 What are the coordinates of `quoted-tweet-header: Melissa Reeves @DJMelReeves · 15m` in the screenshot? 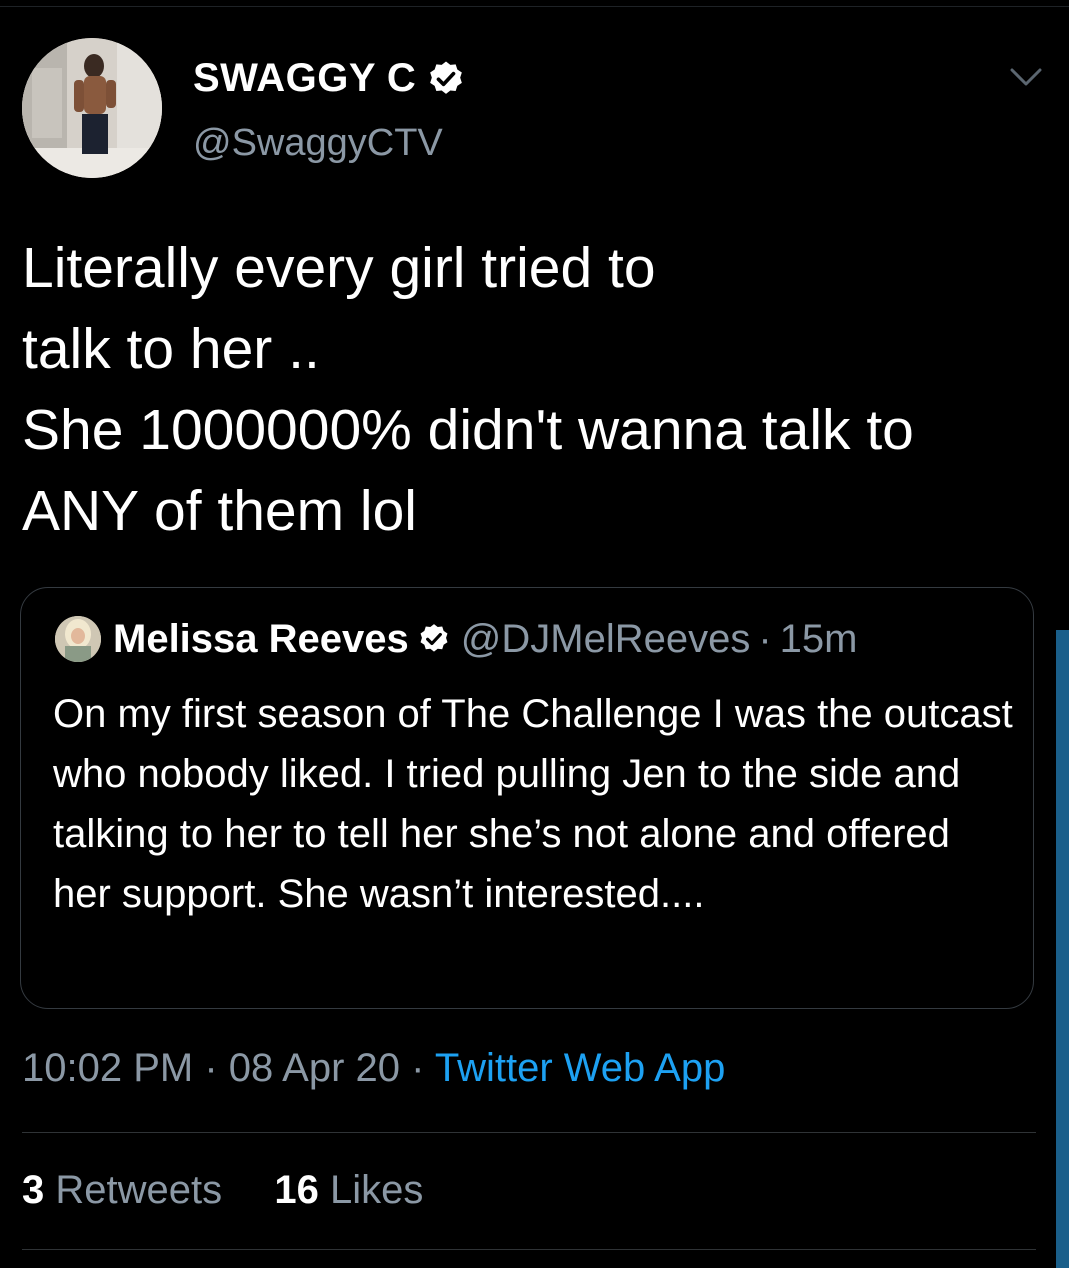 It's located at (456, 639).